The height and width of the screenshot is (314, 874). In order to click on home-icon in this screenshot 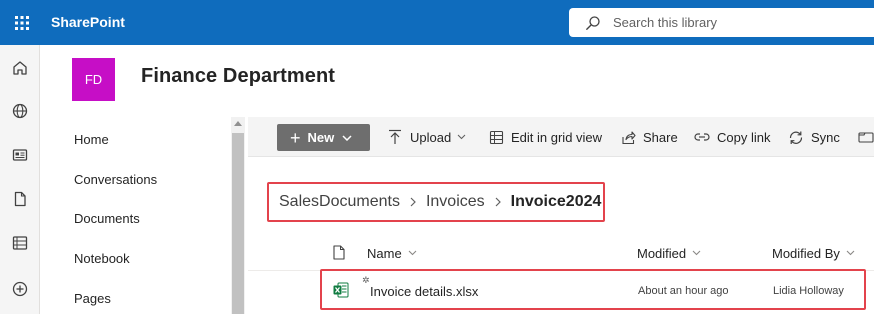, I will do `click(20, 68)`.